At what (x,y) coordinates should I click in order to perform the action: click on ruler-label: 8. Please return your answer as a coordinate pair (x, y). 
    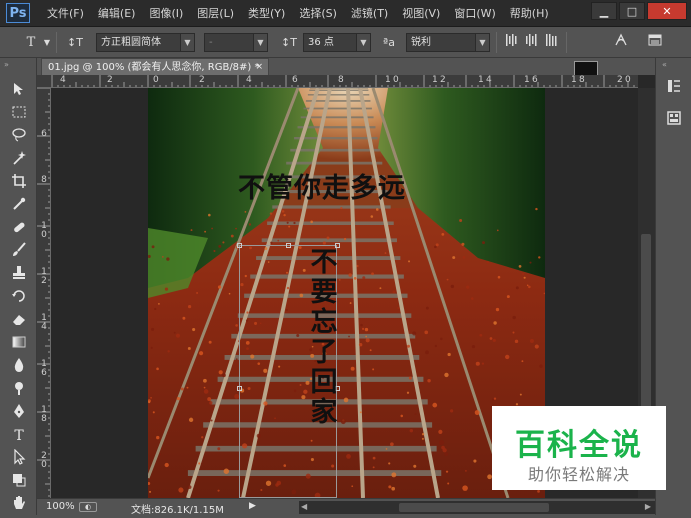
    Looking at the image, I should click on (582, 80).